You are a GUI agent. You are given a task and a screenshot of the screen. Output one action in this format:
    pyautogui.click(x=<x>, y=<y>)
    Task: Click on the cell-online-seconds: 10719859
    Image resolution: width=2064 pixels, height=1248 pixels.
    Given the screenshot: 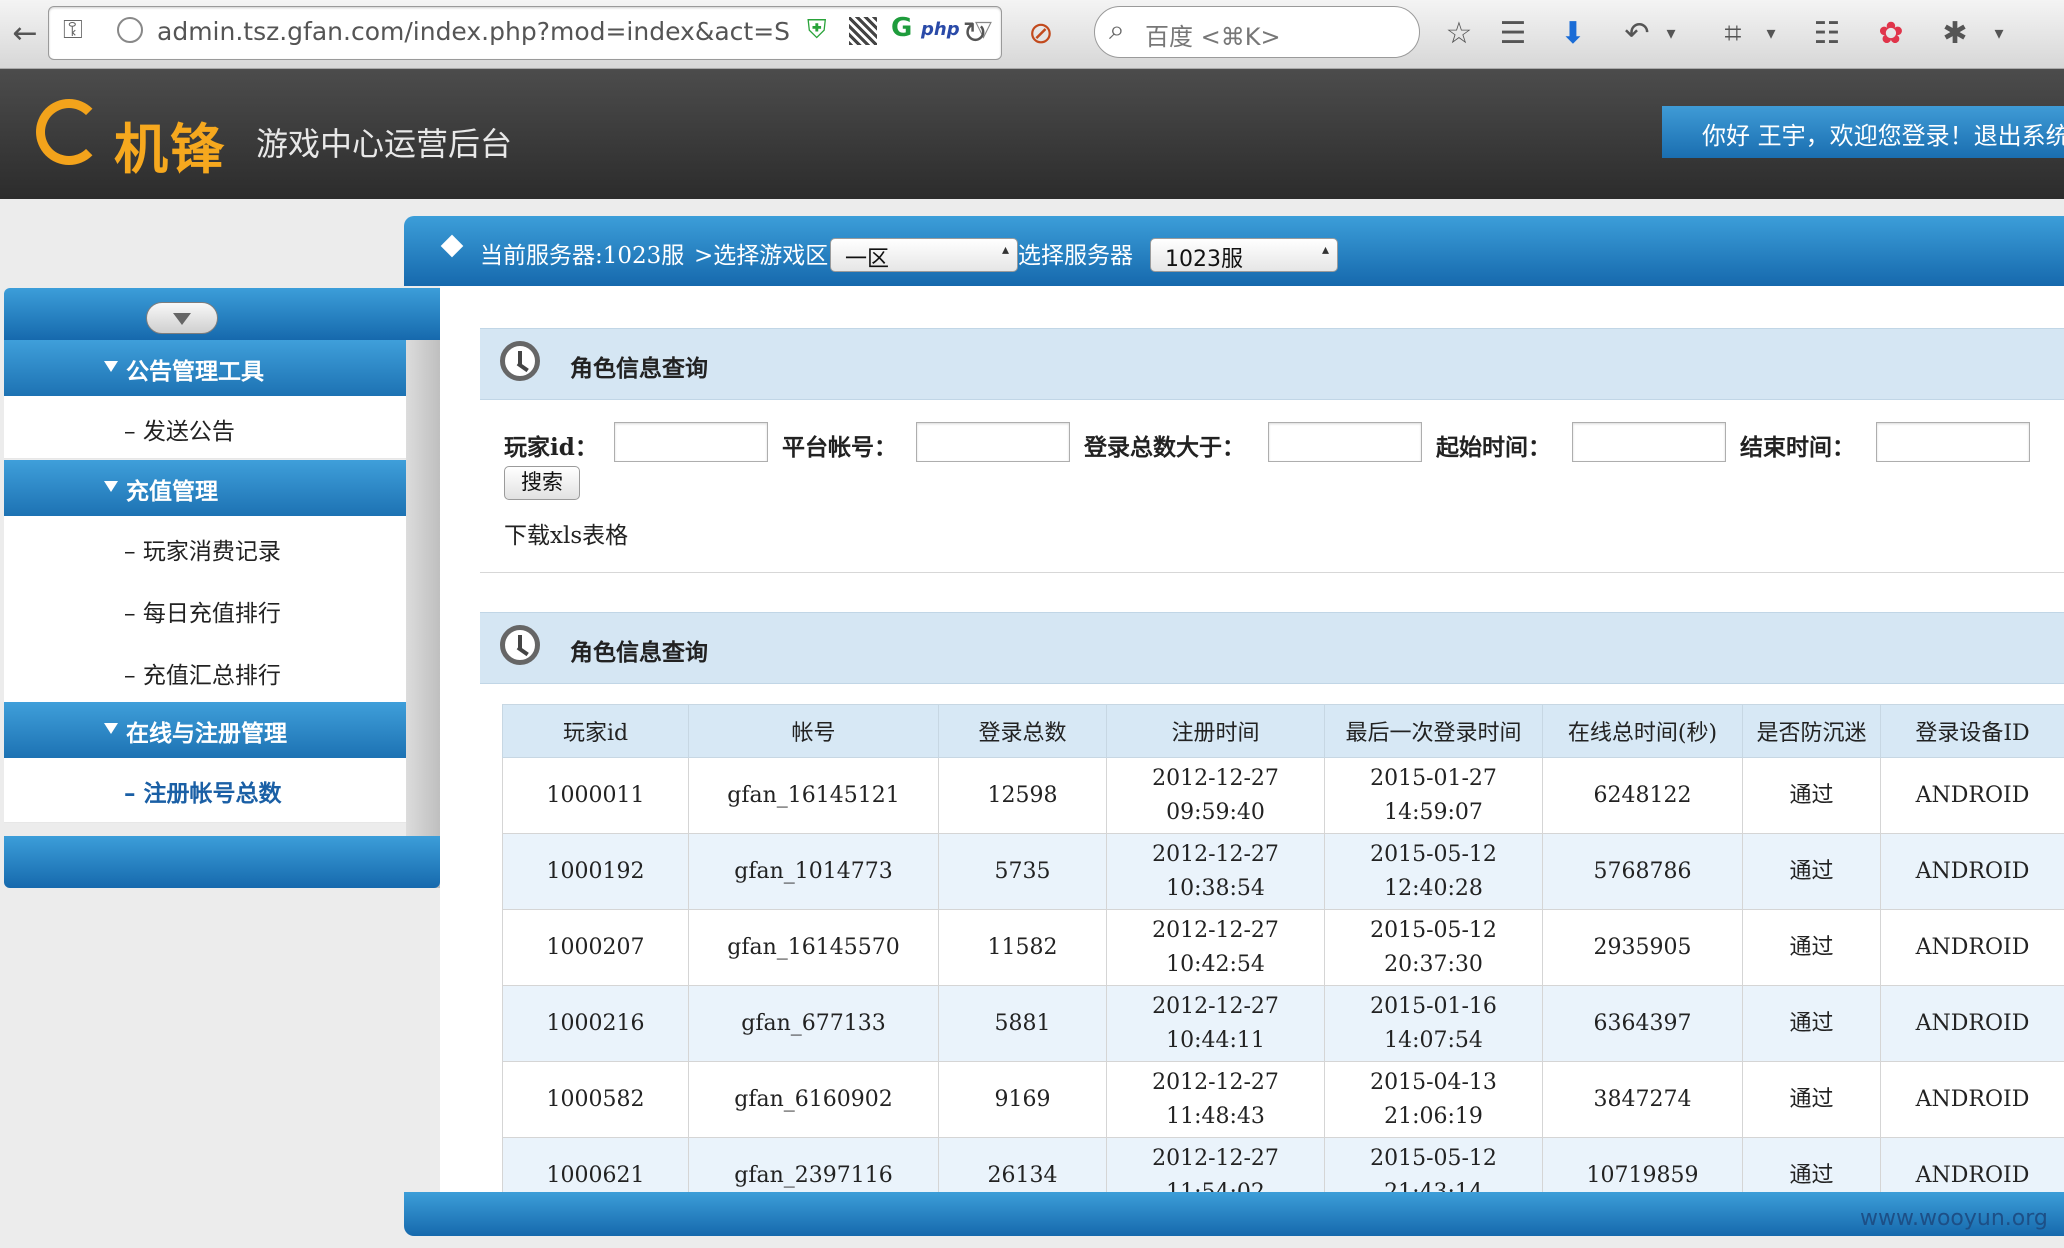 What is the action you would take?
    pyautogui.click(x=1642, y=1164)
    